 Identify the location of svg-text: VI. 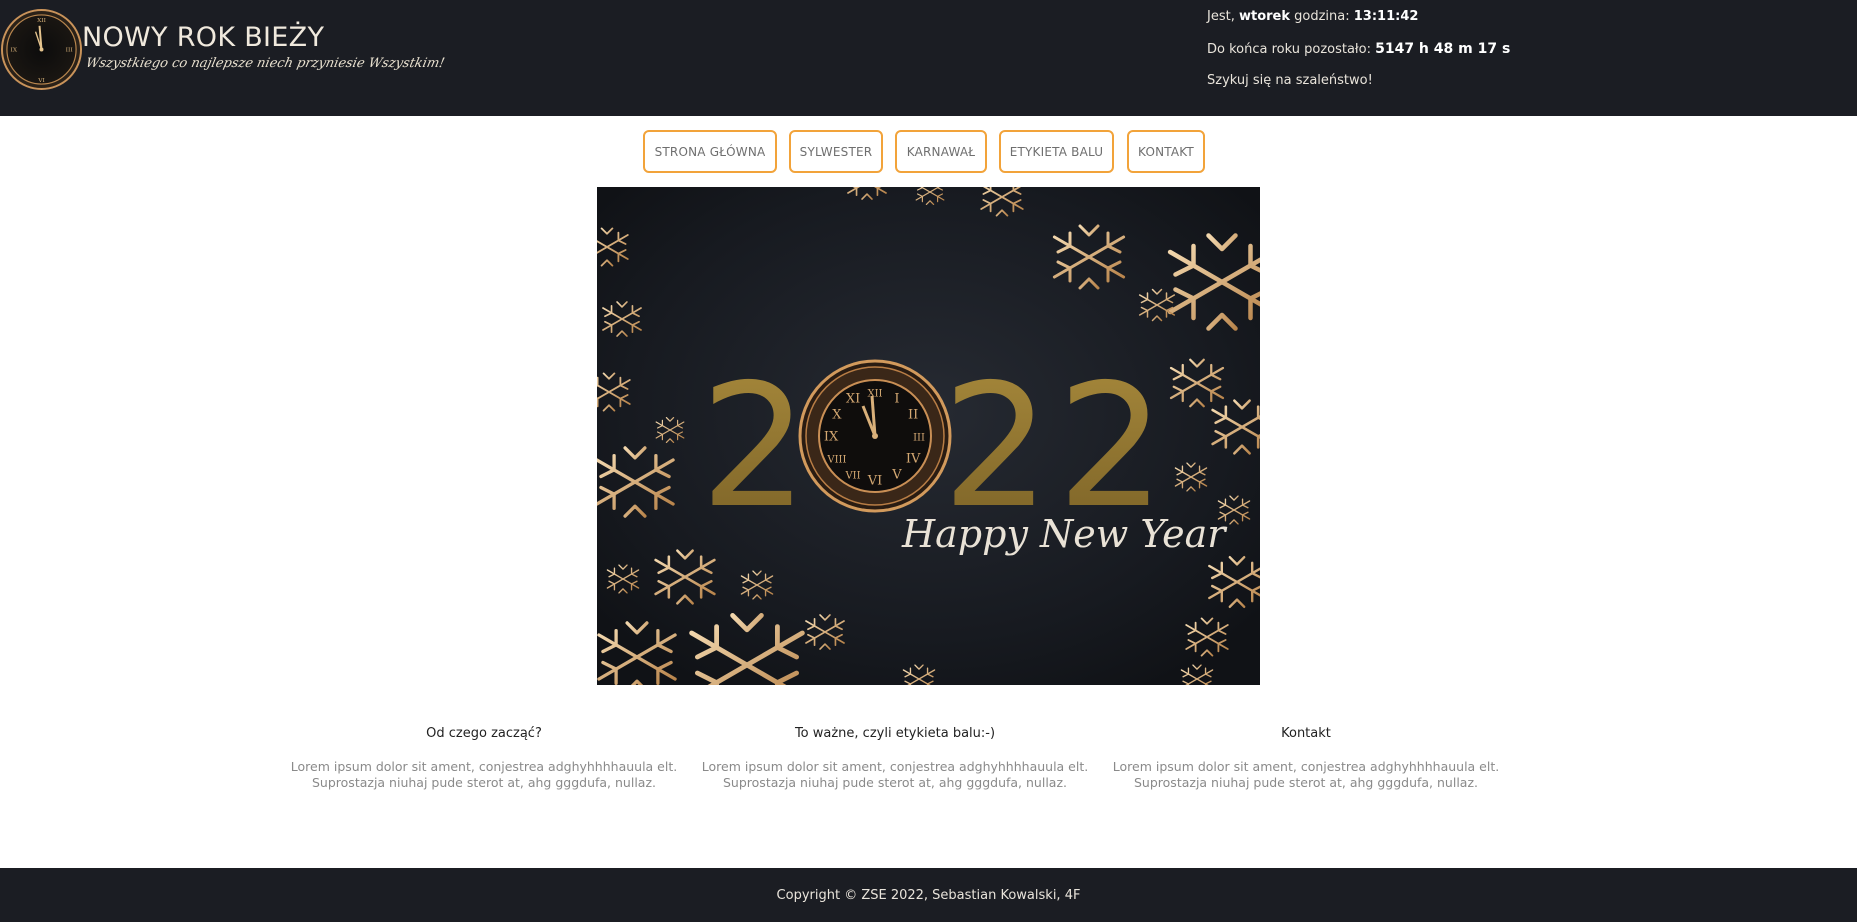
(41, 81).